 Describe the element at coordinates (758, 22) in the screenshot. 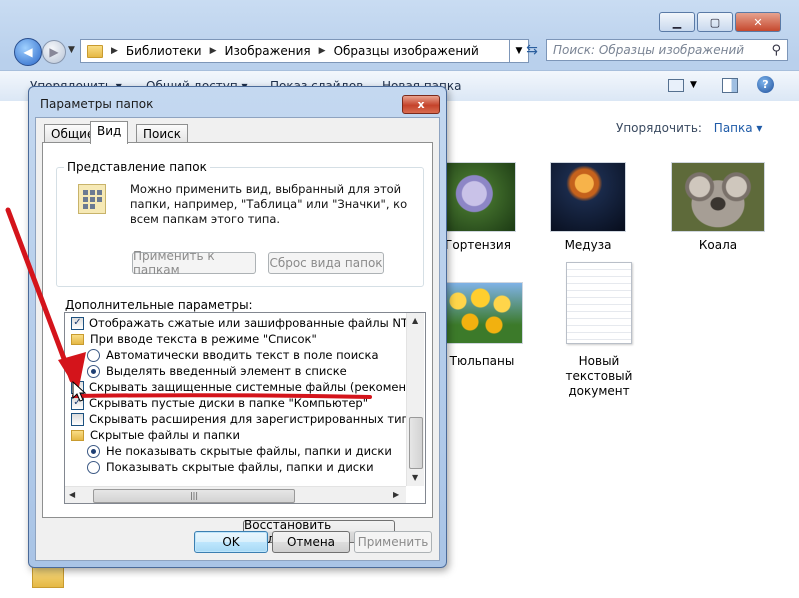

I see `close-window-button: ✕` at that location.